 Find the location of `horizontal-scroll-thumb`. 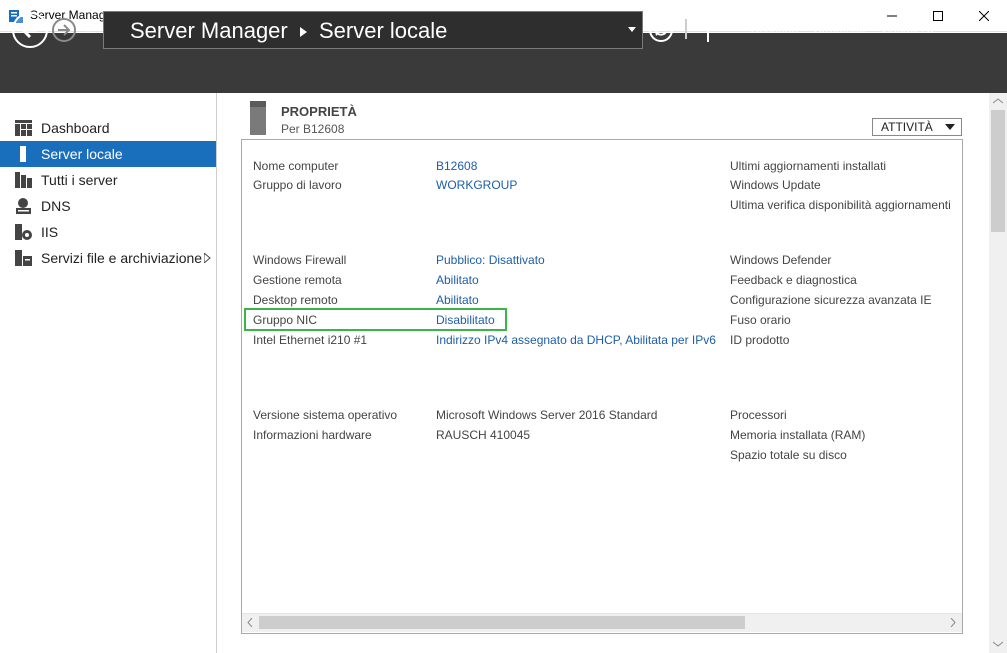

horizontal-scroll-thumb is located at coordinates (502, 622).